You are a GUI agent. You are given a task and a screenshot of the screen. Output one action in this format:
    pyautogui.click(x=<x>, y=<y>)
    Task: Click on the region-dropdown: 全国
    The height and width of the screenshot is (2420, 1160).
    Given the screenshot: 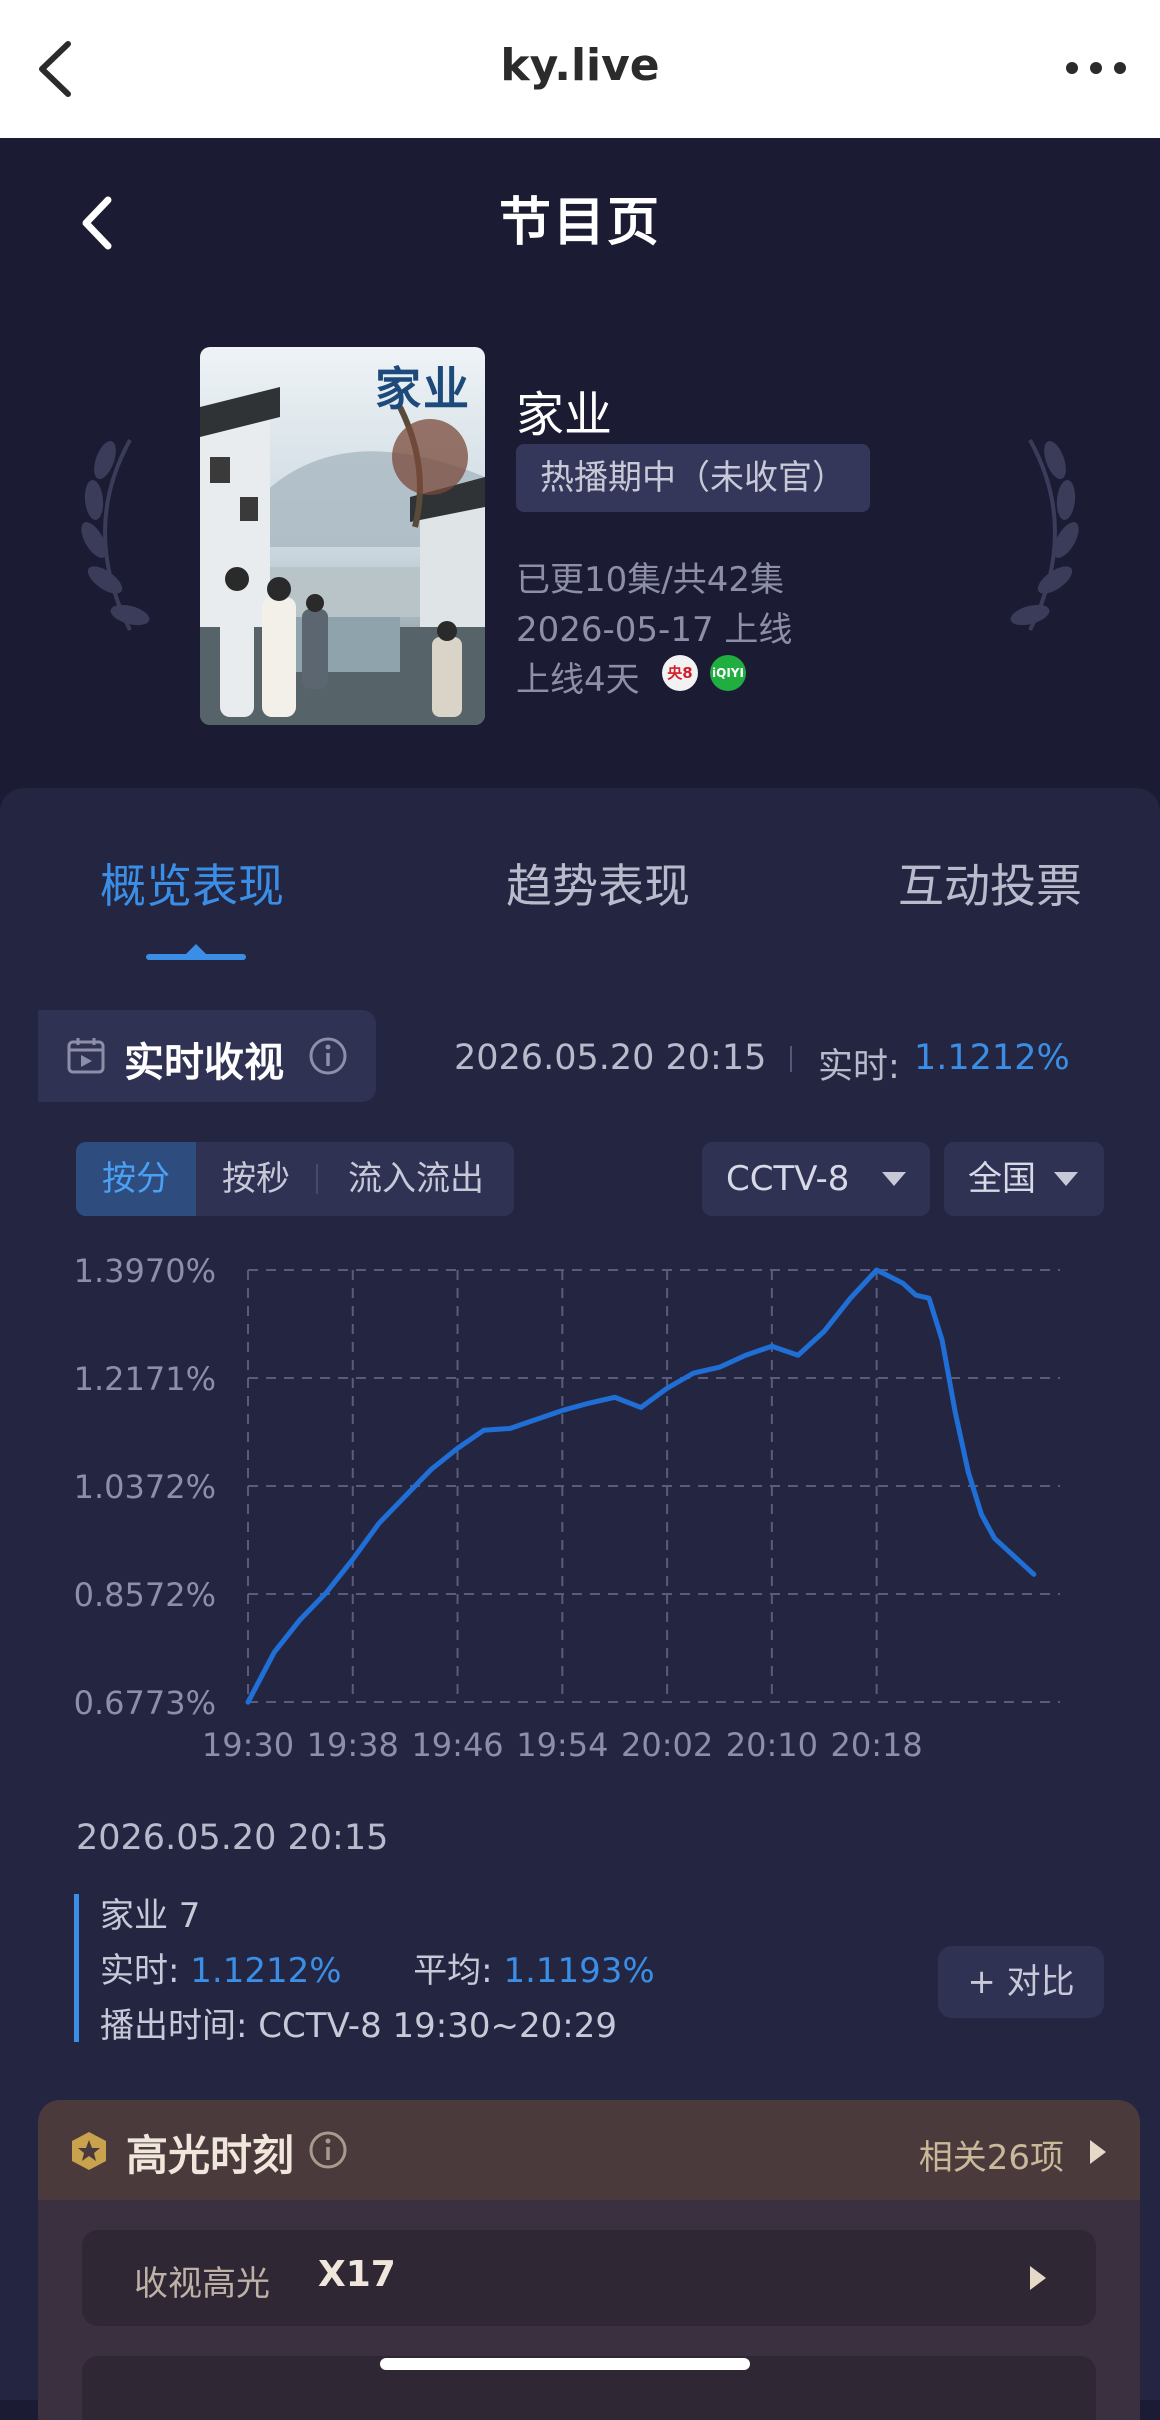 What is the action you would take?
    pyautogui.click(x=1024, y=1179)
    